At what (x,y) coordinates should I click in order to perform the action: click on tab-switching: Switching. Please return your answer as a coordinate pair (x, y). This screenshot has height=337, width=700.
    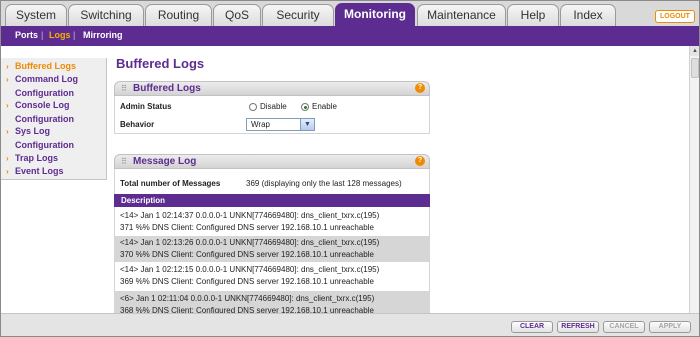
    Looking at the image, I should click on (106, 15).